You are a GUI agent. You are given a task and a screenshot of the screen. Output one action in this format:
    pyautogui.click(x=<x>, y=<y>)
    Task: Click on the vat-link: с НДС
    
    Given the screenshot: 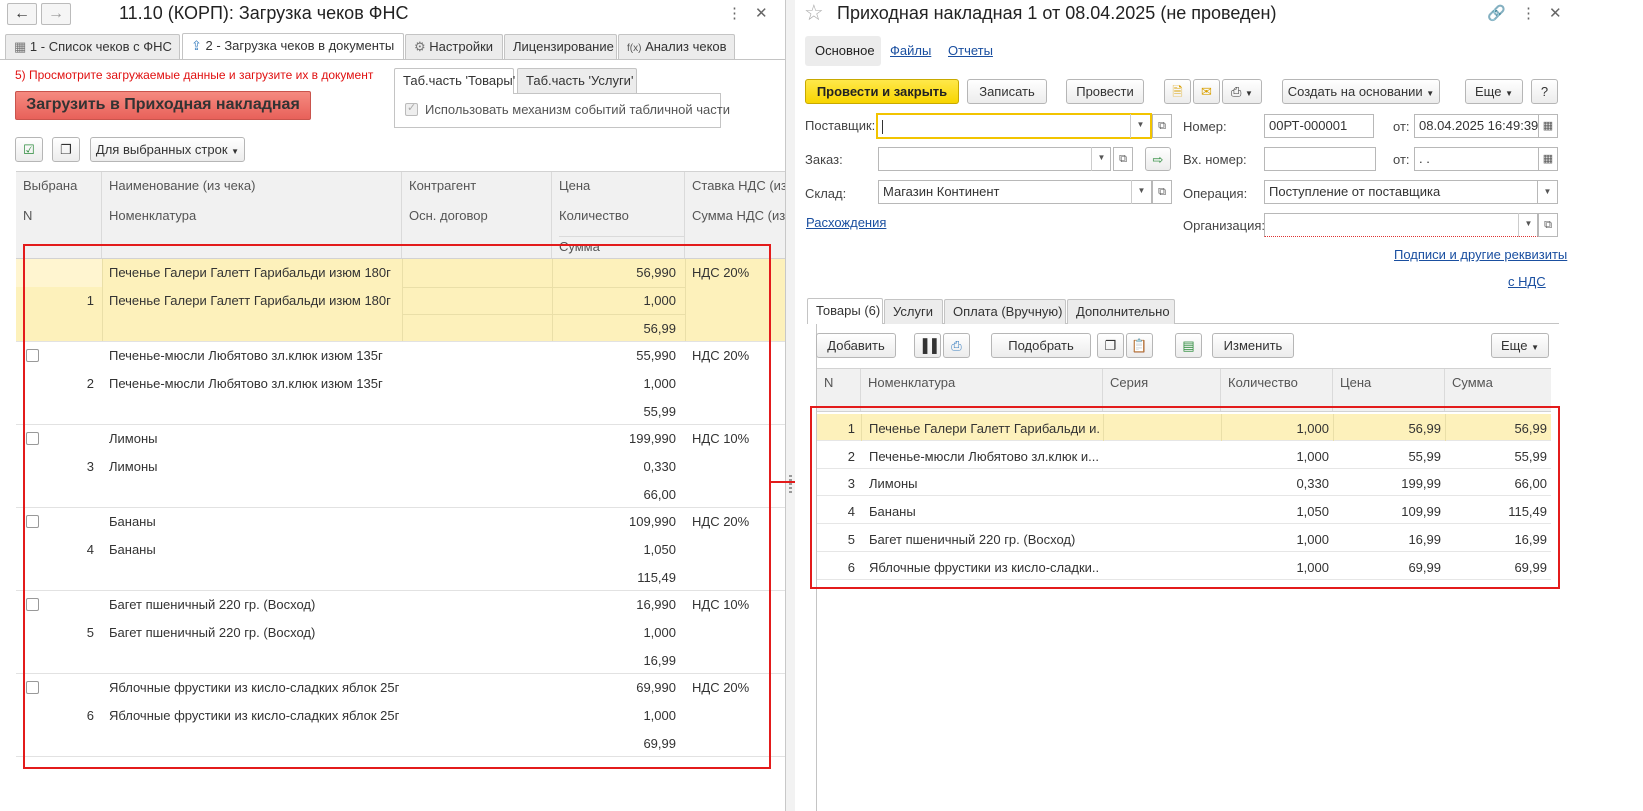 What is the action you would take?
    pyautogui.click(x=1527, y=281)
    